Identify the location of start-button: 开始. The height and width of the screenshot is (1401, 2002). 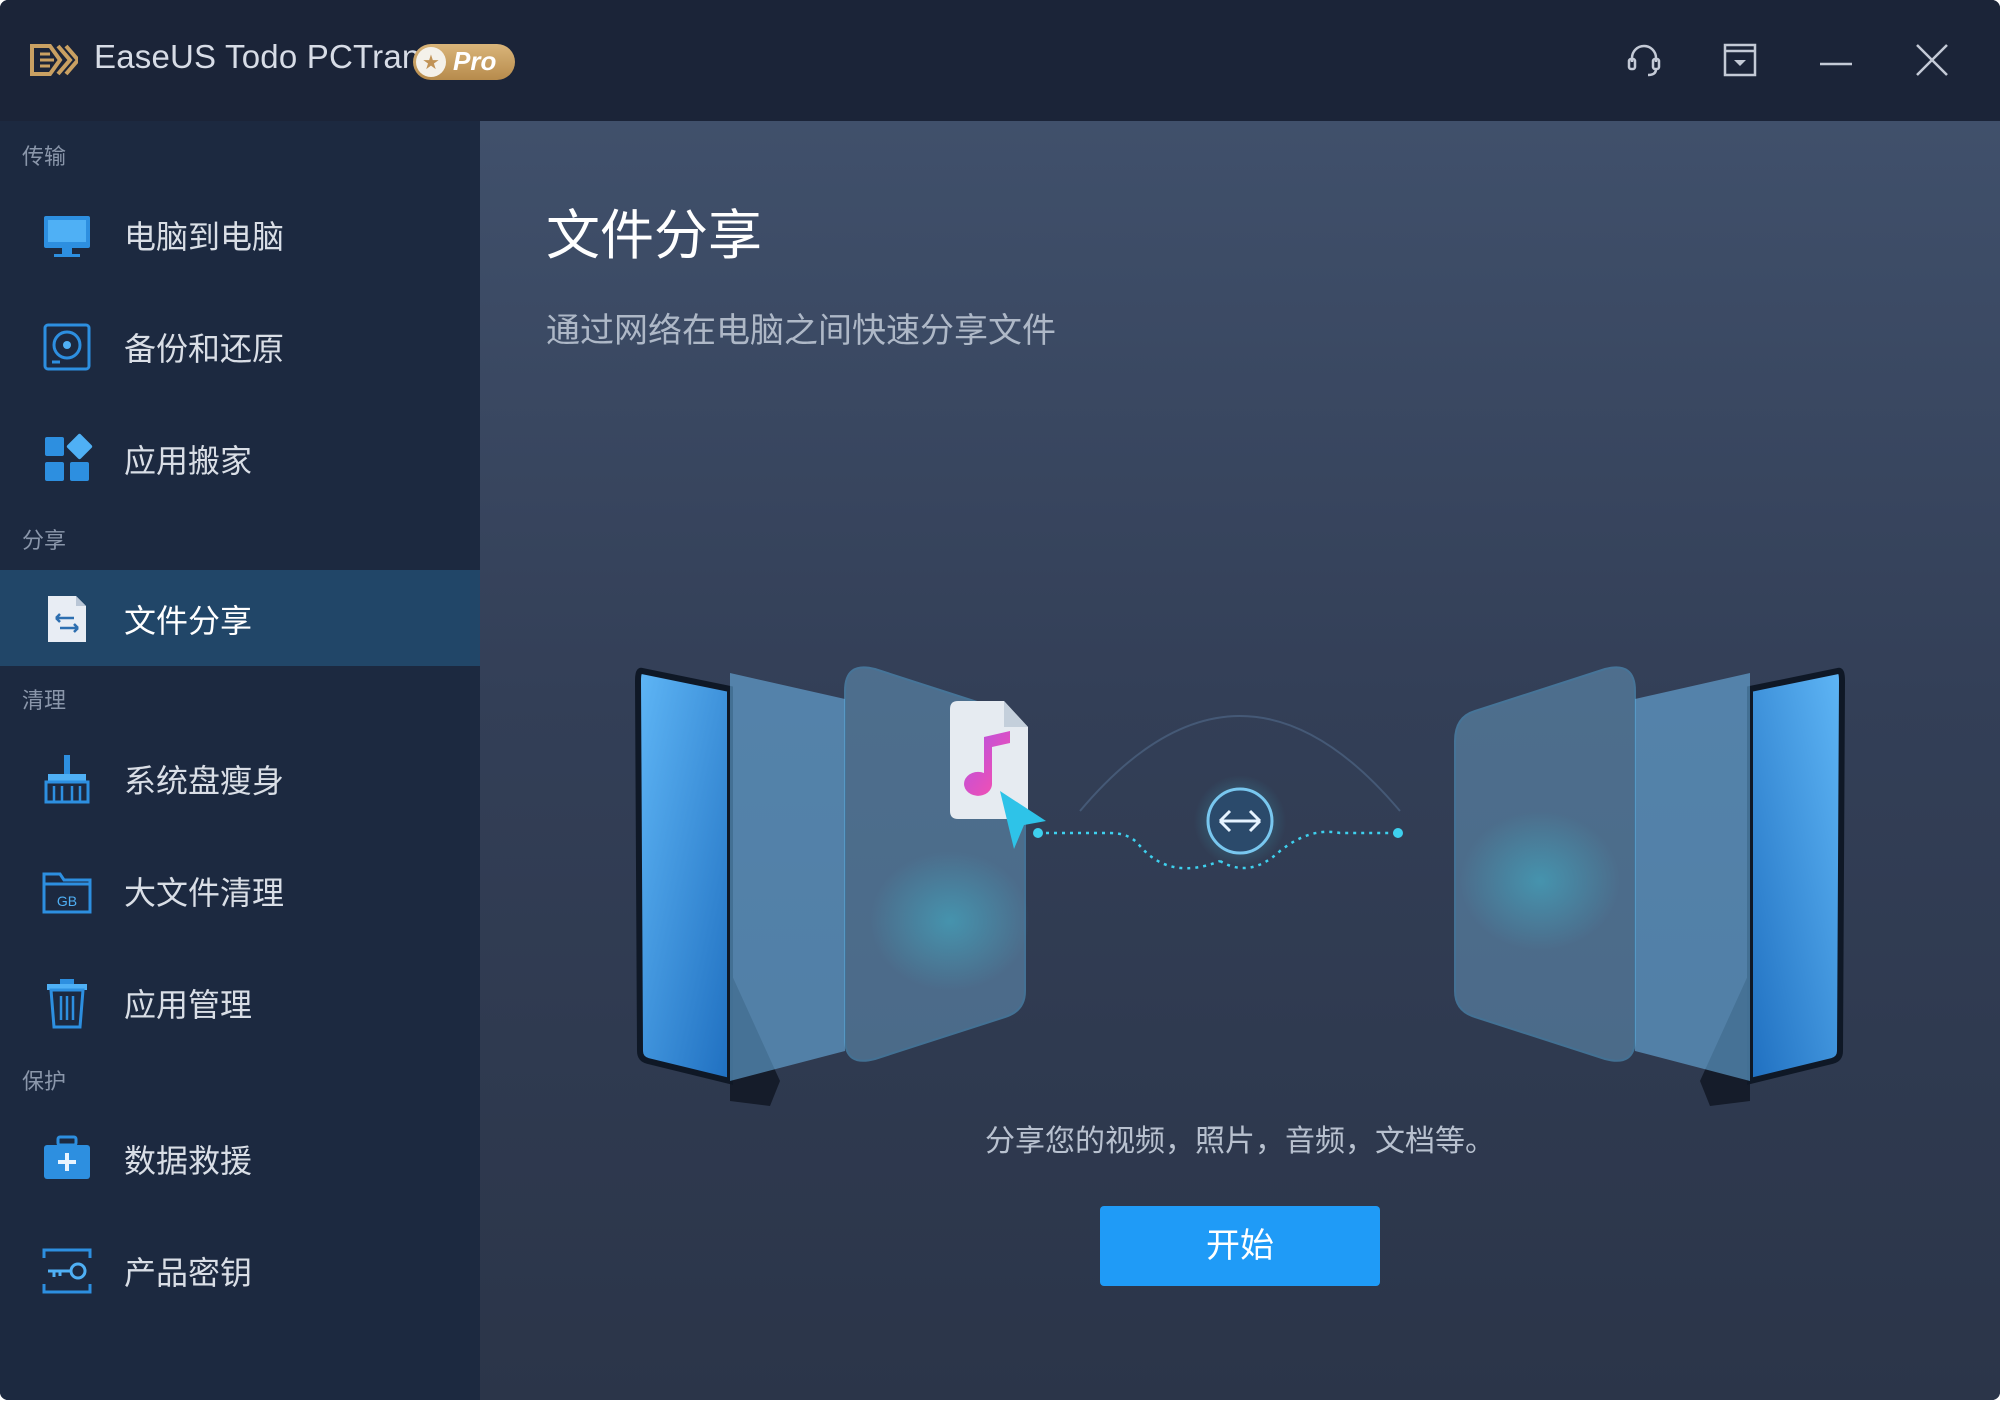
(1240, 1246).